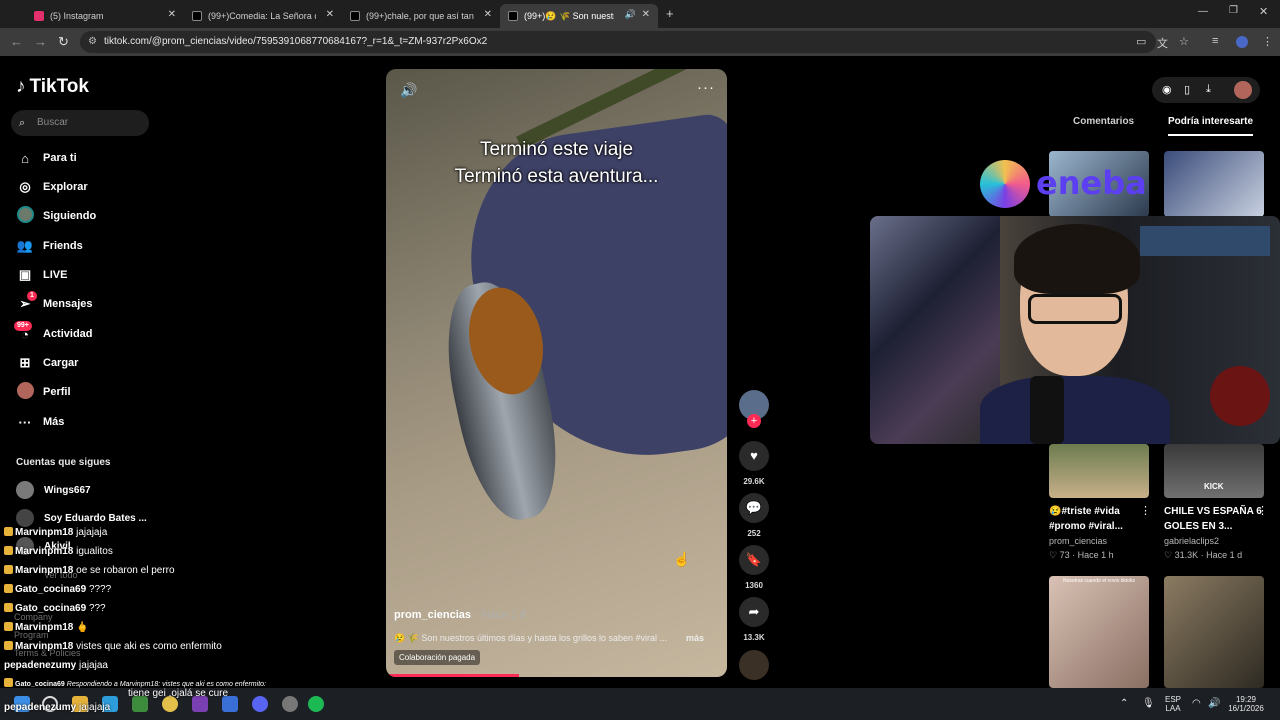 The image size is (1280, 720). What do you see at coordinates (53, 490) in the screenshot?
I see `followed-account: Wings667` at bounding box center [53, 490].